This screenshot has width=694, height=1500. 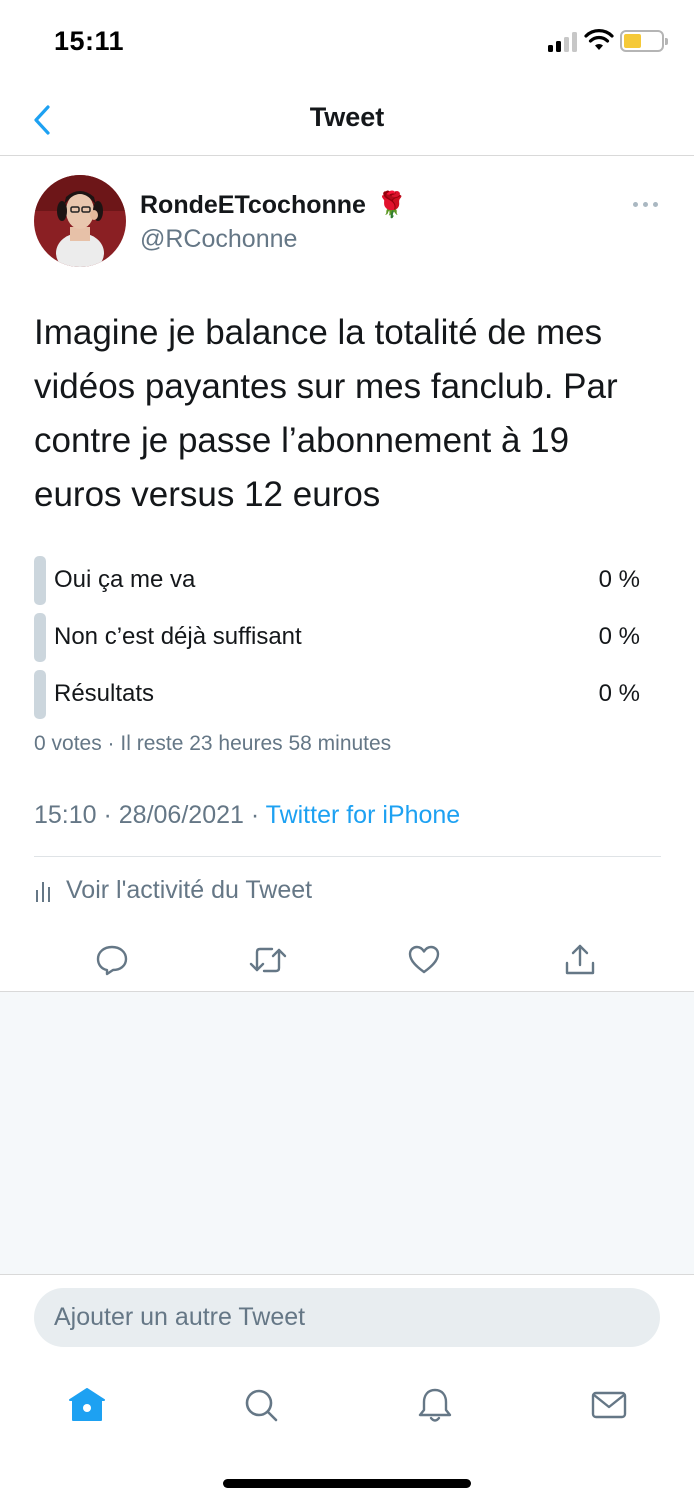 I want to click on like-button, so click(x=424, y=960).